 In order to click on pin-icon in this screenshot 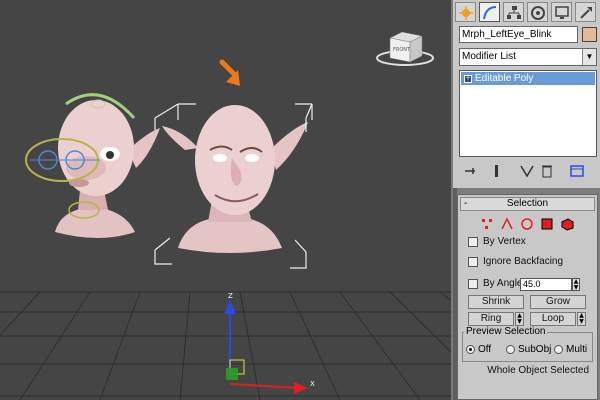, I will do `click(470, 171)`.